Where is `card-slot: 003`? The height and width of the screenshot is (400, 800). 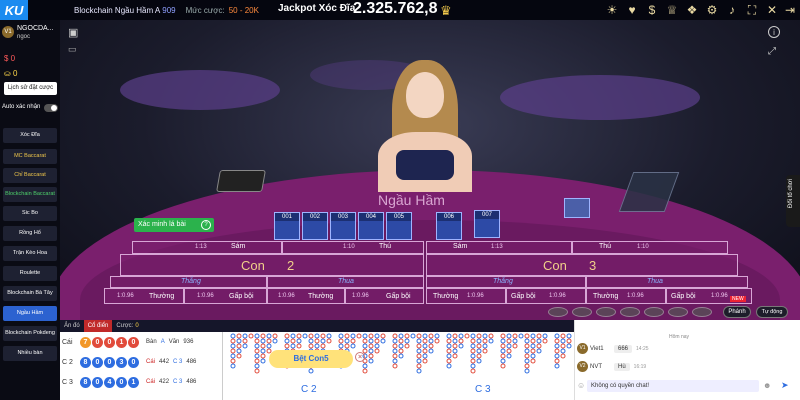
card-slot: 003 is located at coordinates (343, 226).